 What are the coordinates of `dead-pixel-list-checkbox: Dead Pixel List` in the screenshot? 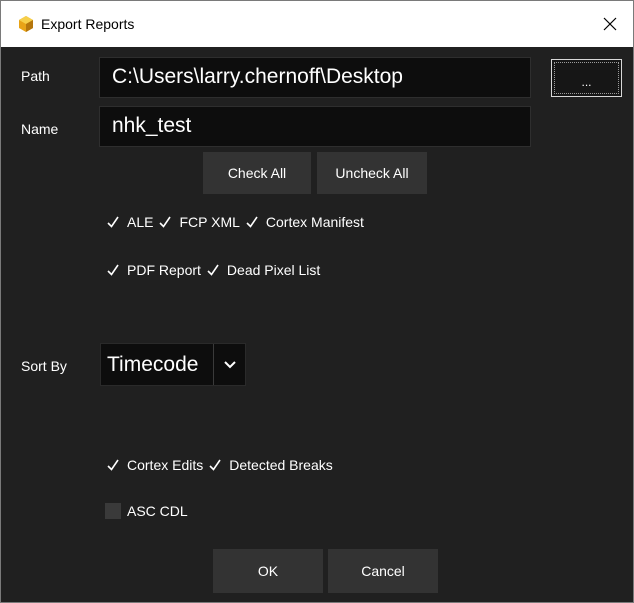 It's located at (262, 270).